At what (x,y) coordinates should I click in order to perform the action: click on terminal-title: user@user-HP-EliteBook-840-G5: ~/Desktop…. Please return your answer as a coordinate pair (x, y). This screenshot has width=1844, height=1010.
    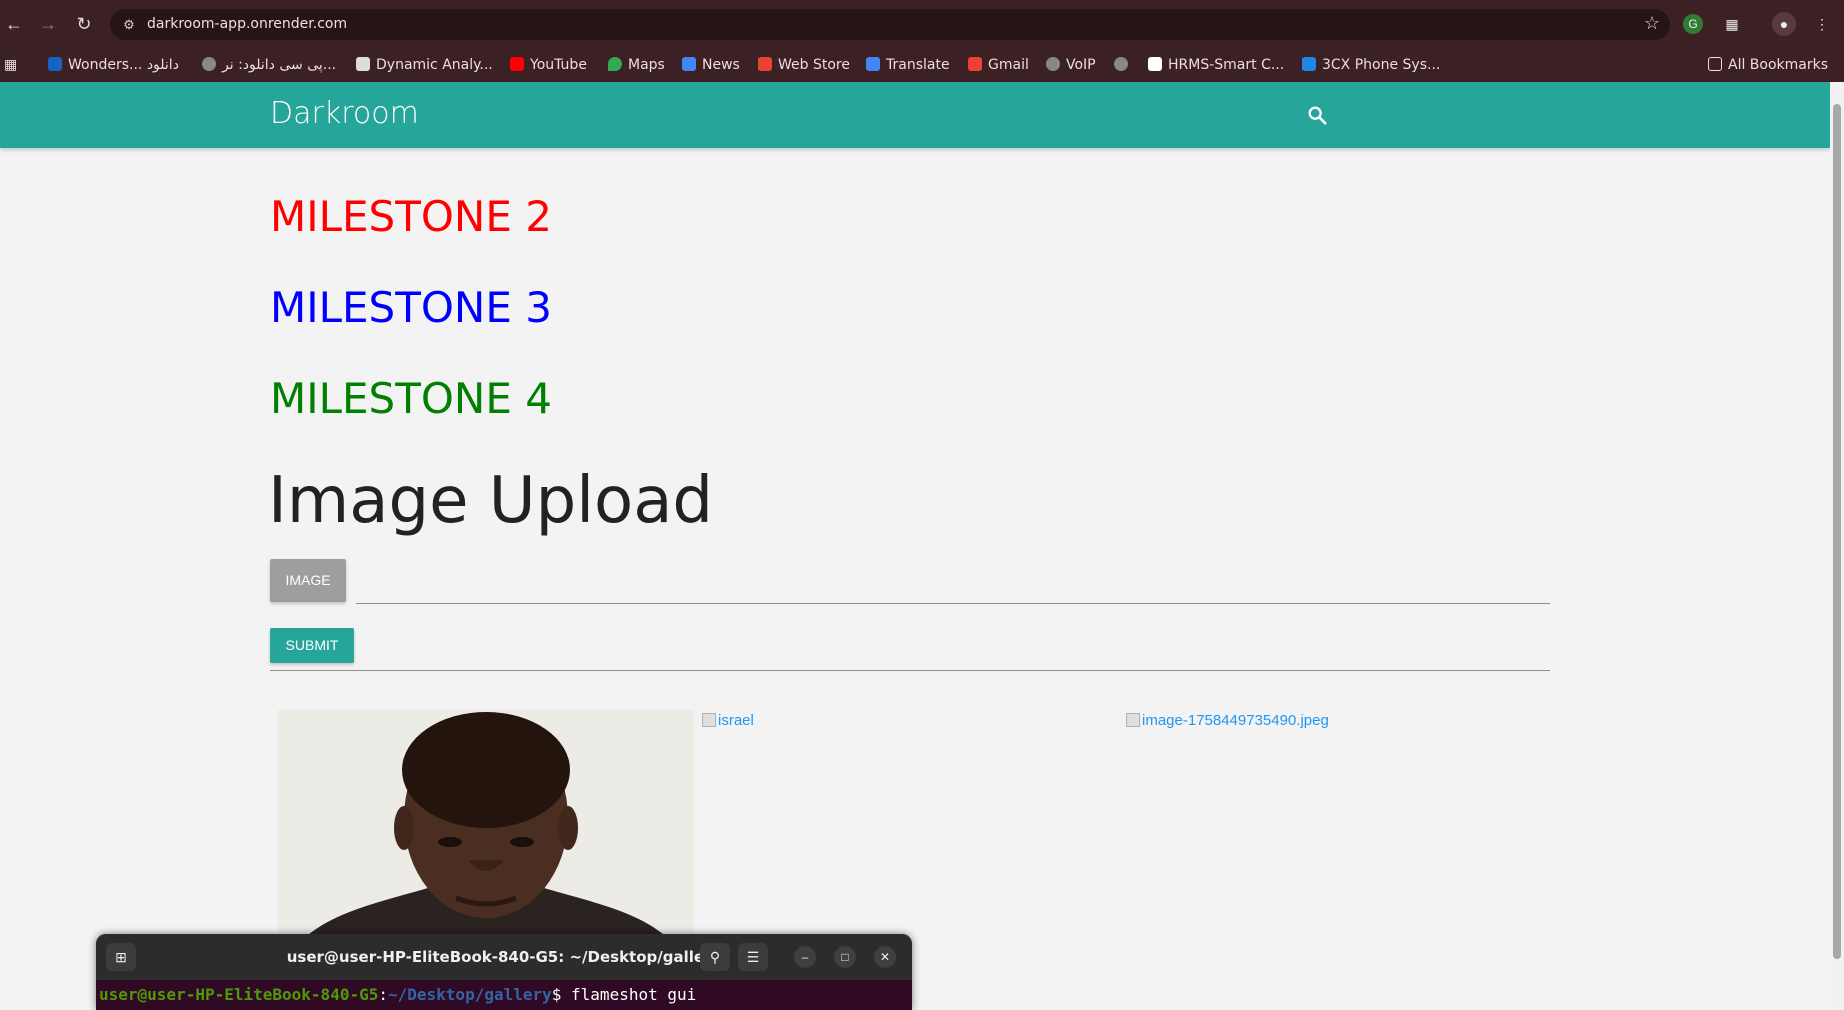
    Looking at the image, I should click on (504, 957).